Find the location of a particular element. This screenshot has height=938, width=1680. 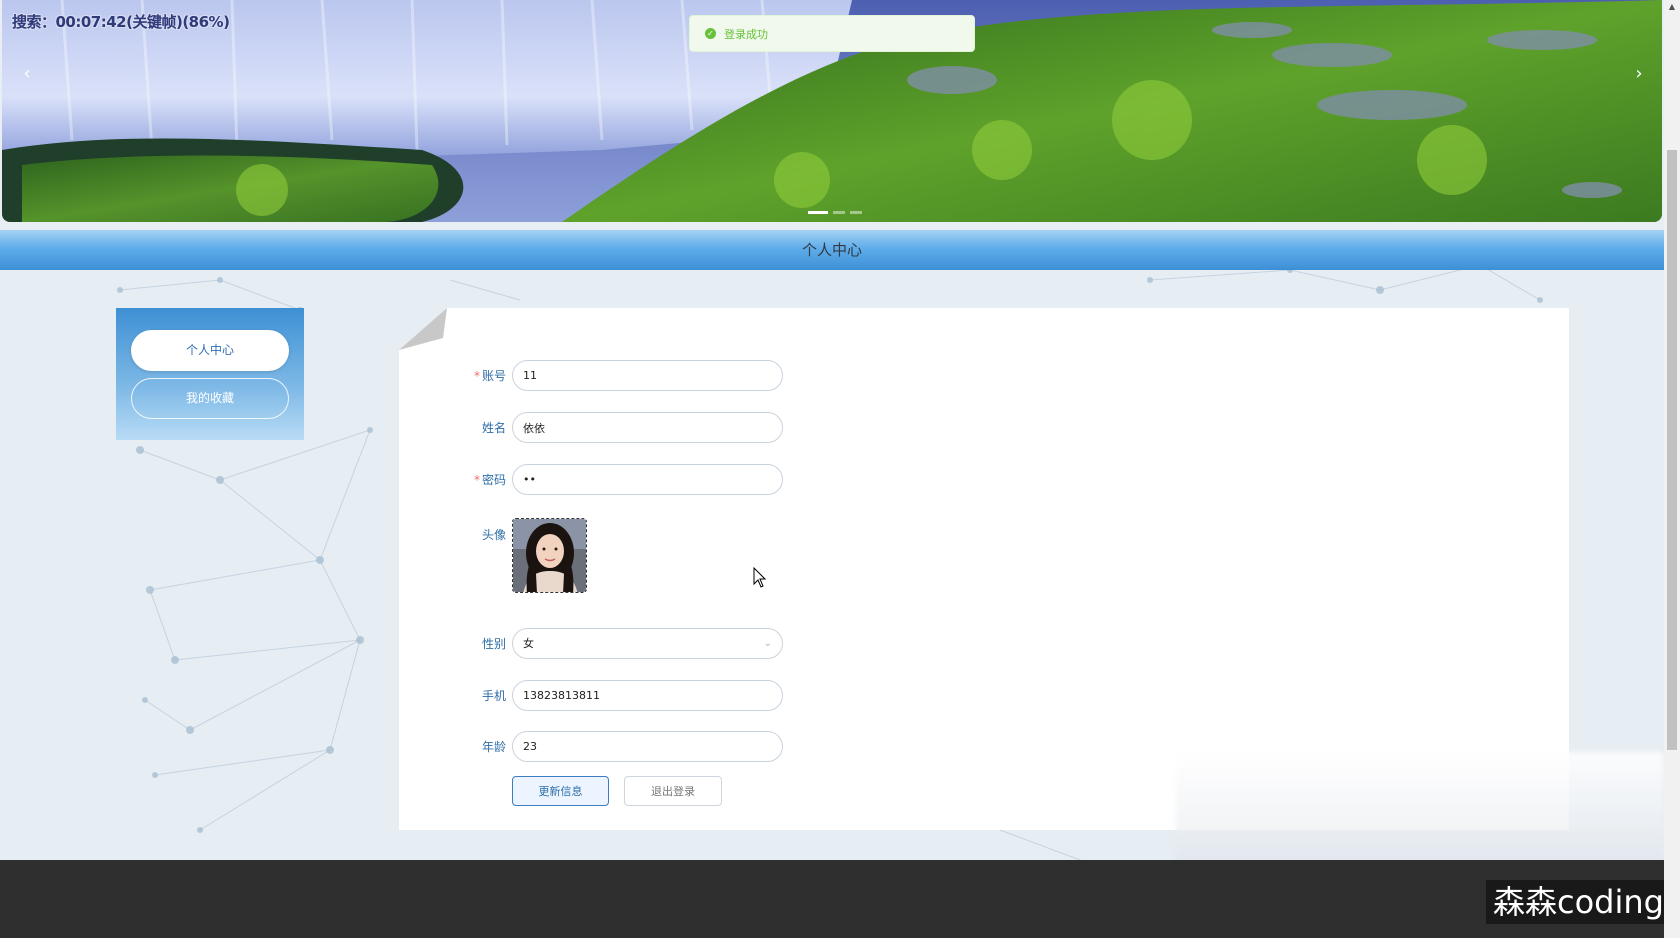

account-input is located at coordinates (647, 375).